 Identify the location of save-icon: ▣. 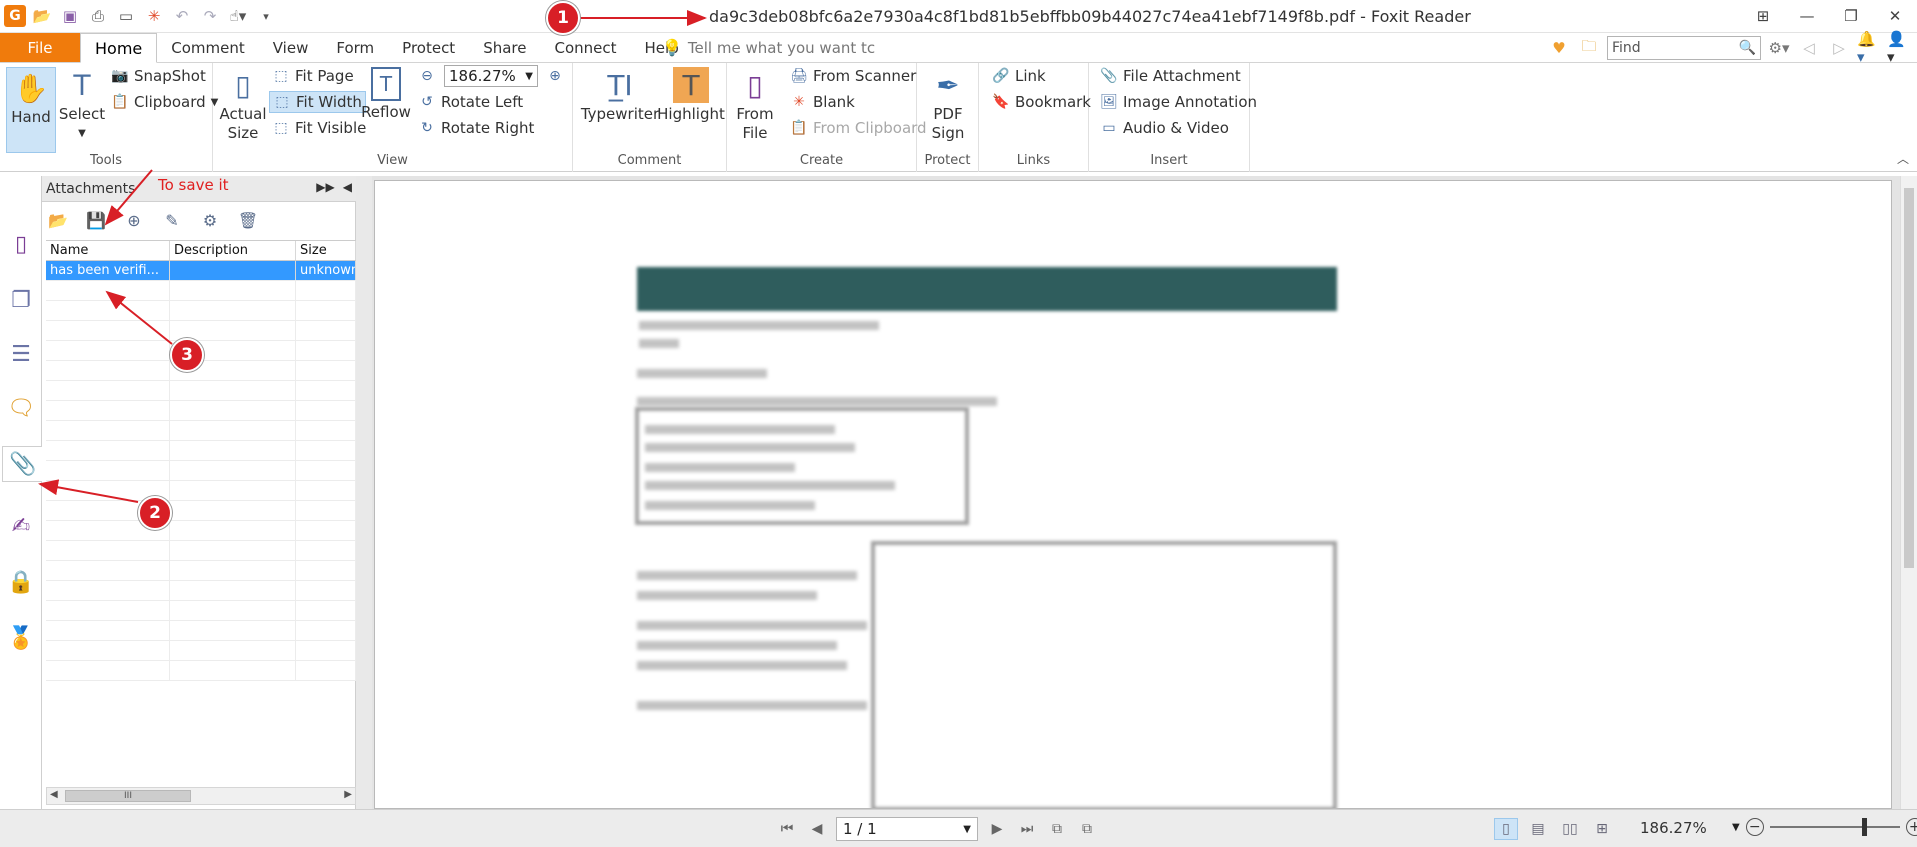
(70, 16).